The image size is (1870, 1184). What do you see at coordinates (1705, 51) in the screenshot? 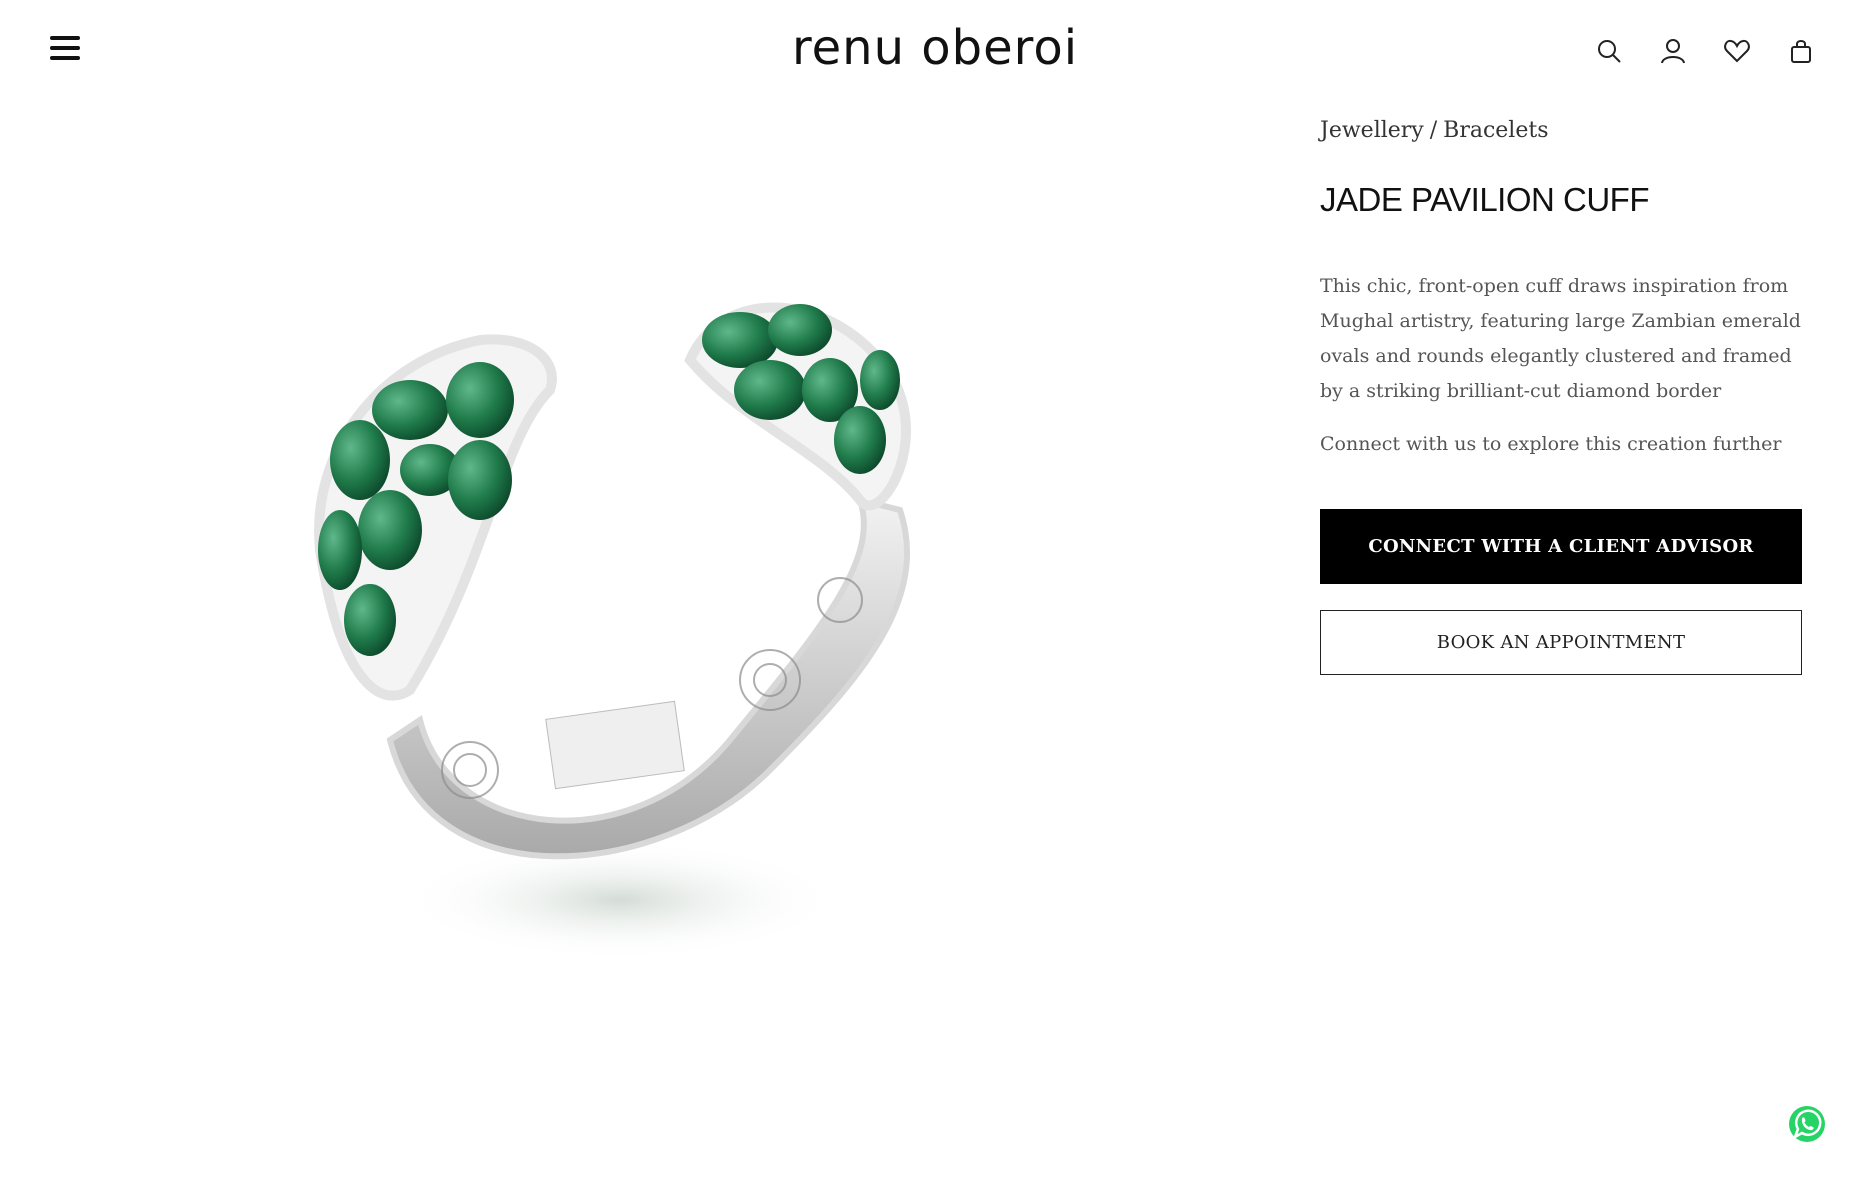
I see `header-actions` at bounding box center [1705, 51].